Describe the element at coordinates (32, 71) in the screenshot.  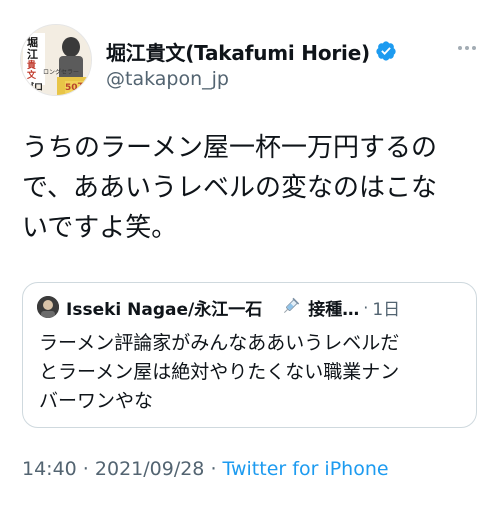
I see `avatar-title-2: 貴文` at that location.